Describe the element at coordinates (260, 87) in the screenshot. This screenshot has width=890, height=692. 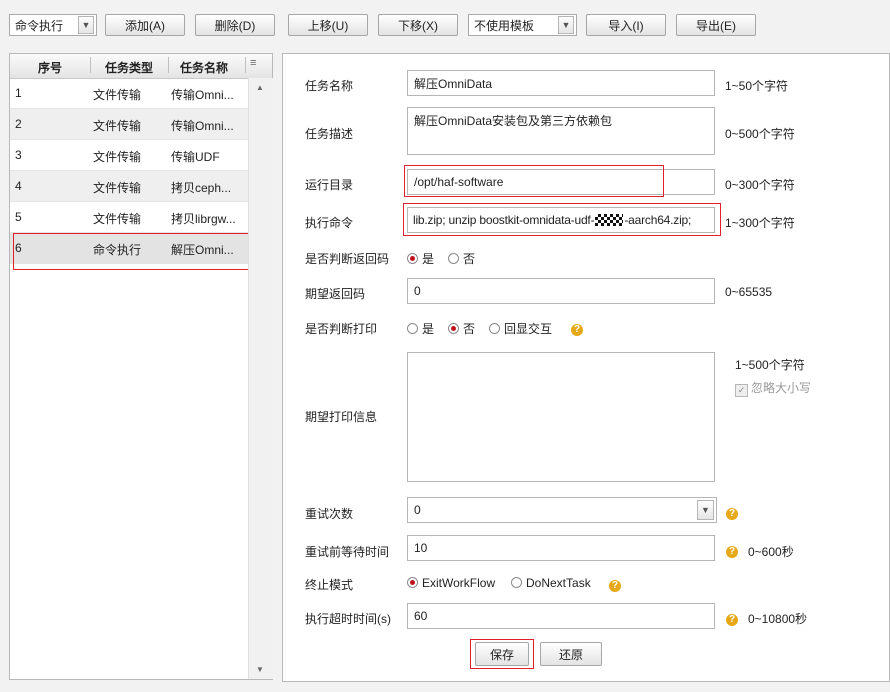
I see `scroll-up-icon: ▲` at that location.